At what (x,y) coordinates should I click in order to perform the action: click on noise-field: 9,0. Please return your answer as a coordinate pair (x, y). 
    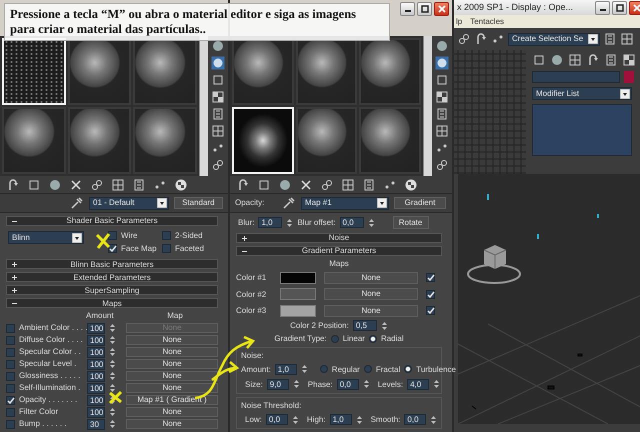
    Looking at the image, I should click on (277, 384).